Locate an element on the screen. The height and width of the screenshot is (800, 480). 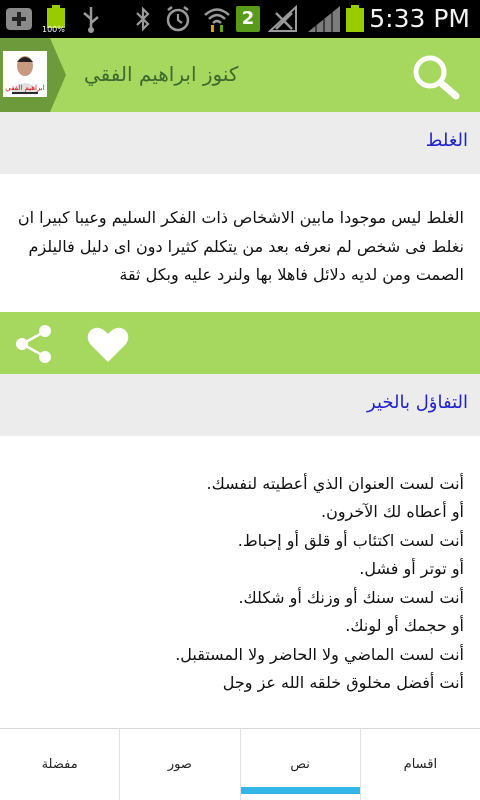
notification-count: 2 is located at coordinates (248, 18).